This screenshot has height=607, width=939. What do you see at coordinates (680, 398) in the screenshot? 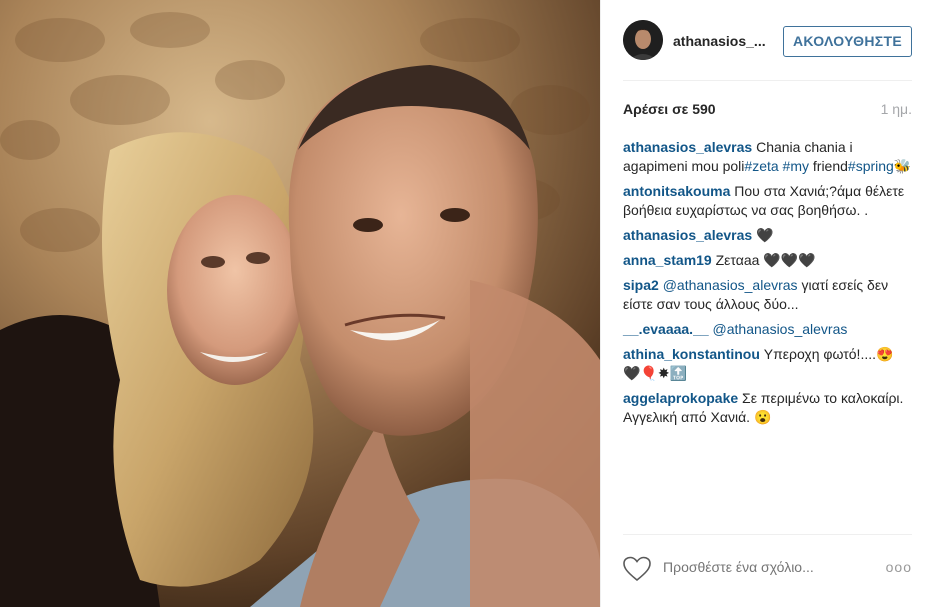
I see `comment-author: aggelaprokopake` at bounding box center [680, 398].